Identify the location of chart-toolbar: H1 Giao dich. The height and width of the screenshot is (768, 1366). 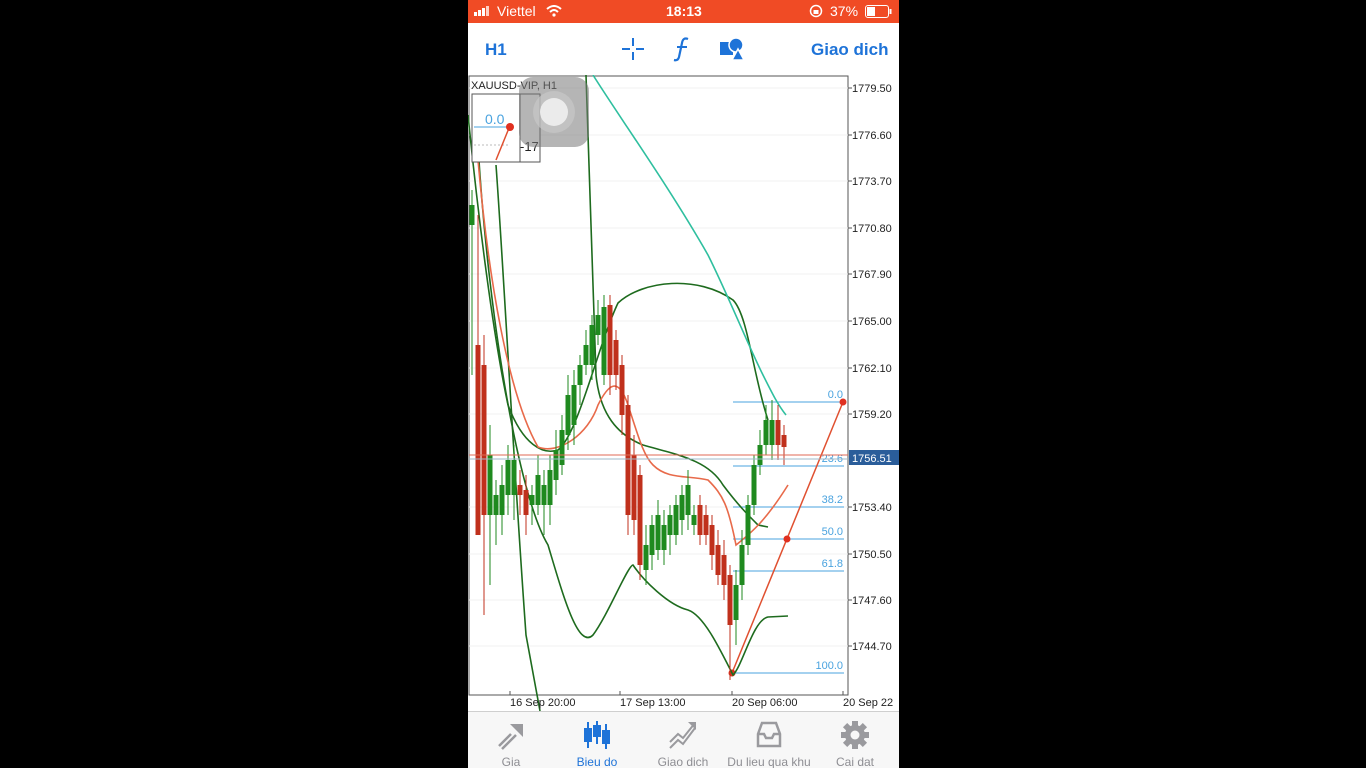
(683, 49).